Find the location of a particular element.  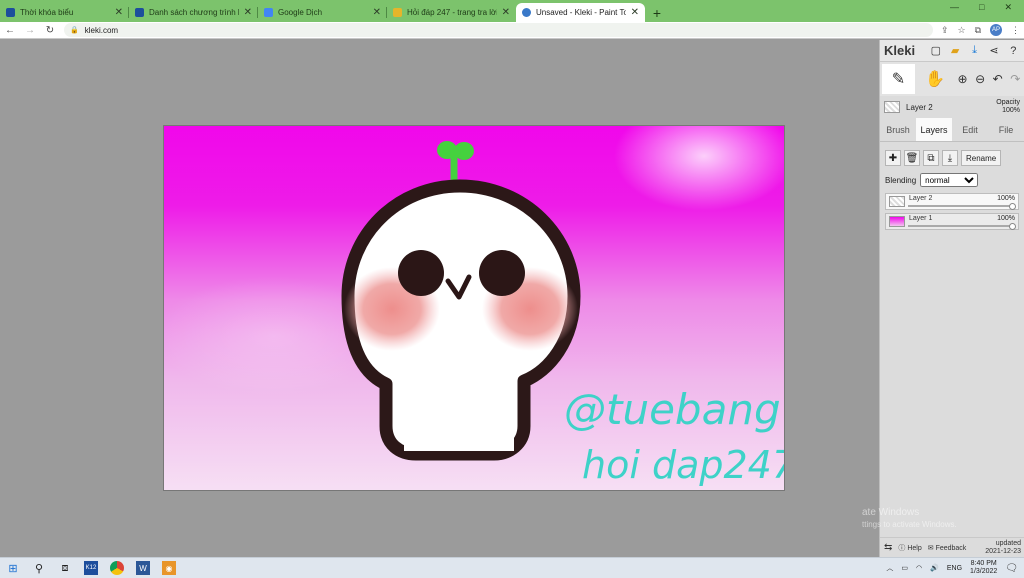

updated-label: updated is located at coordinates (1008, 543).